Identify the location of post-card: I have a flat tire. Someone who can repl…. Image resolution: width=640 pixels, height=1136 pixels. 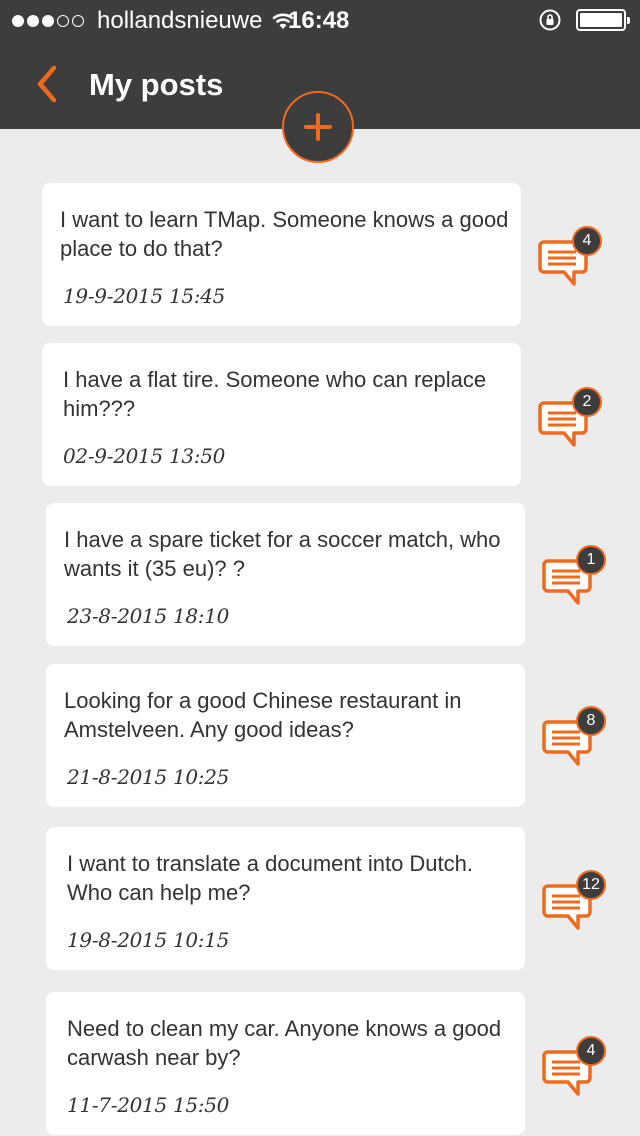
(281, 414).